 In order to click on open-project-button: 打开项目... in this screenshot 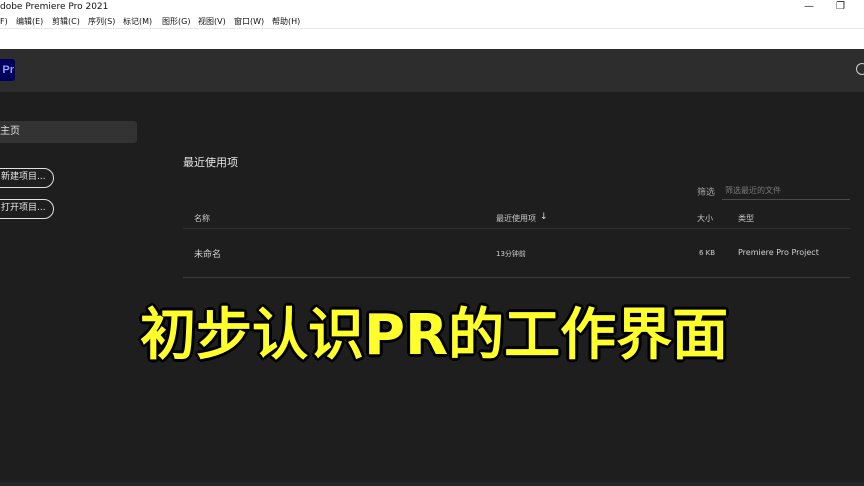, I will do `click(27, 209)`.